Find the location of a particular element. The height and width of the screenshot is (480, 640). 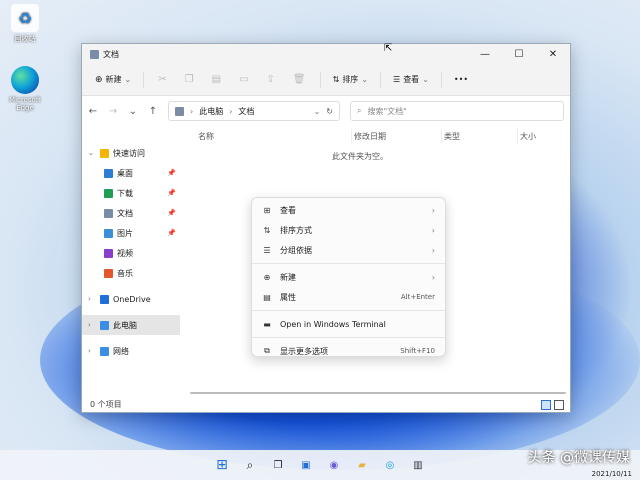

new-button: ⊕ 新建 ⌄ is located at coordinates (113, 79).